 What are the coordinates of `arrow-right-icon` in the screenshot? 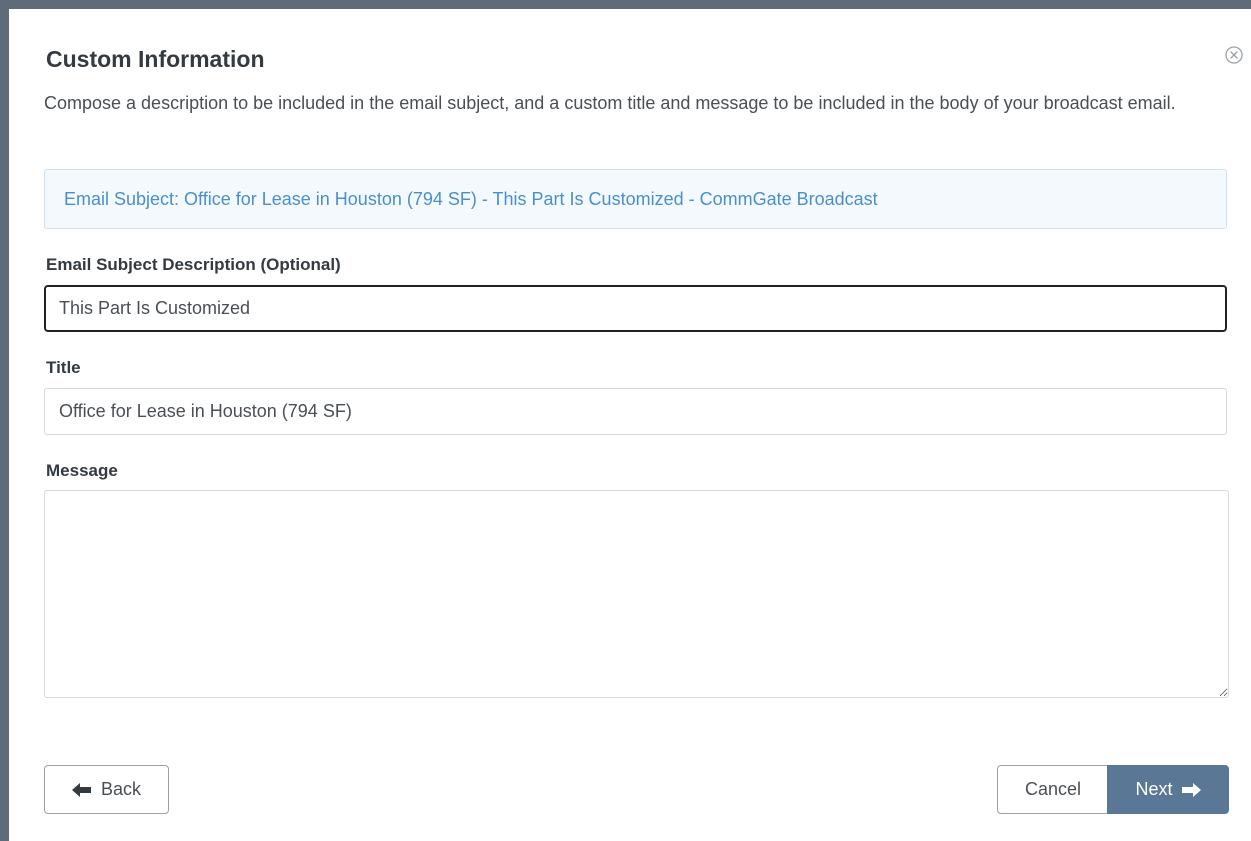 It's located at (1191, 789).